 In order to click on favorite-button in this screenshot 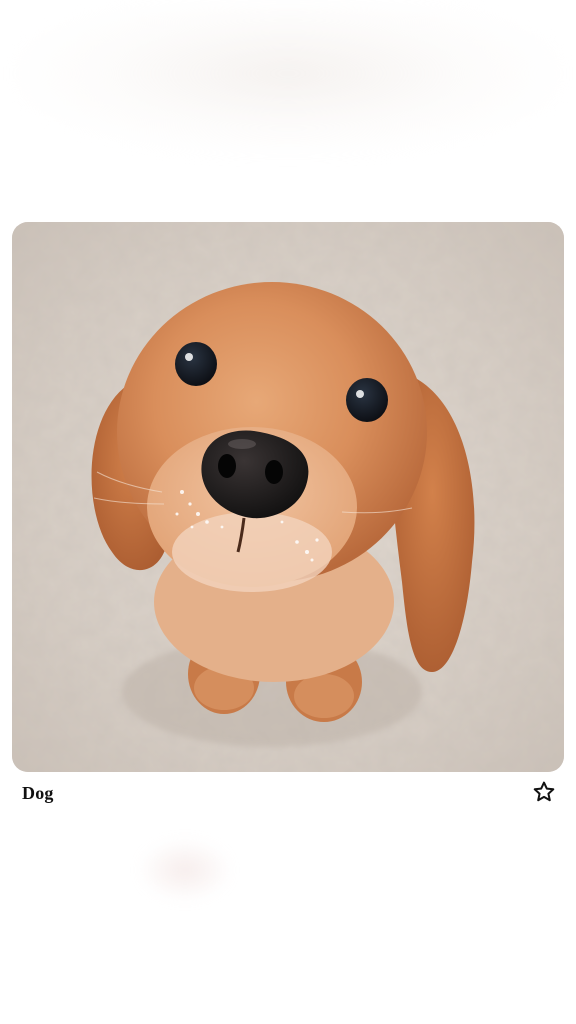, I will do `click(544, 792)`.